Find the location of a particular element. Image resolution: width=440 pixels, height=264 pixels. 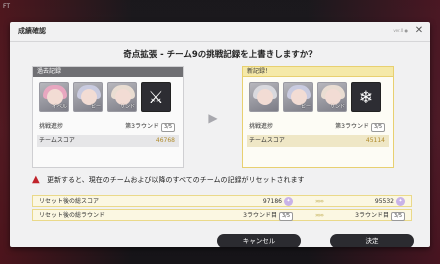

reset-total-score-row: リセット後の総スコア 97186 ✦ »»» 95532 ✦ is located at coordinates (222, 201).